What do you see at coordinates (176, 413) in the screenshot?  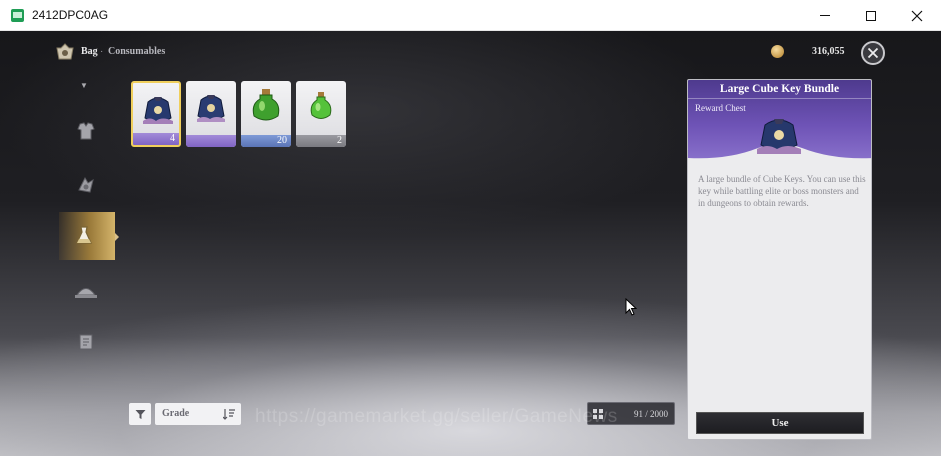 I see `sort-label: Grade` at bounding box center [176, 413].